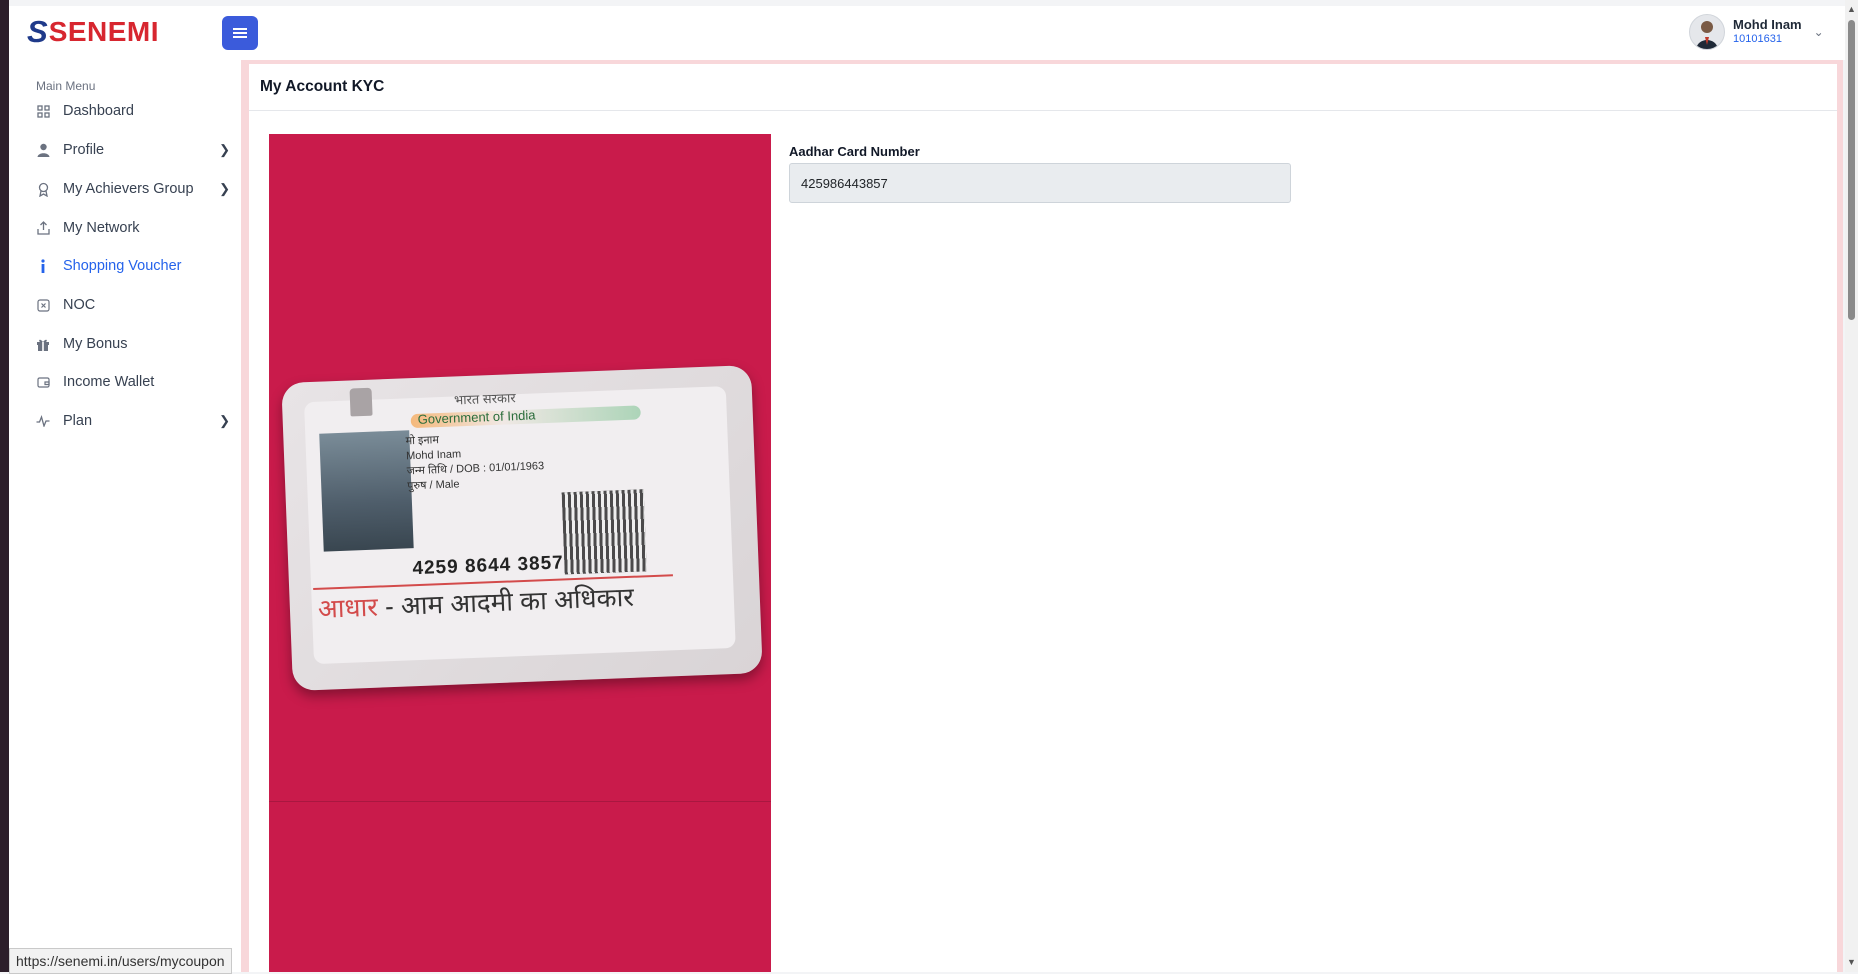 This screenshot has height=974, width=1858. I want to click on wallet-icon, so click(43, 382).